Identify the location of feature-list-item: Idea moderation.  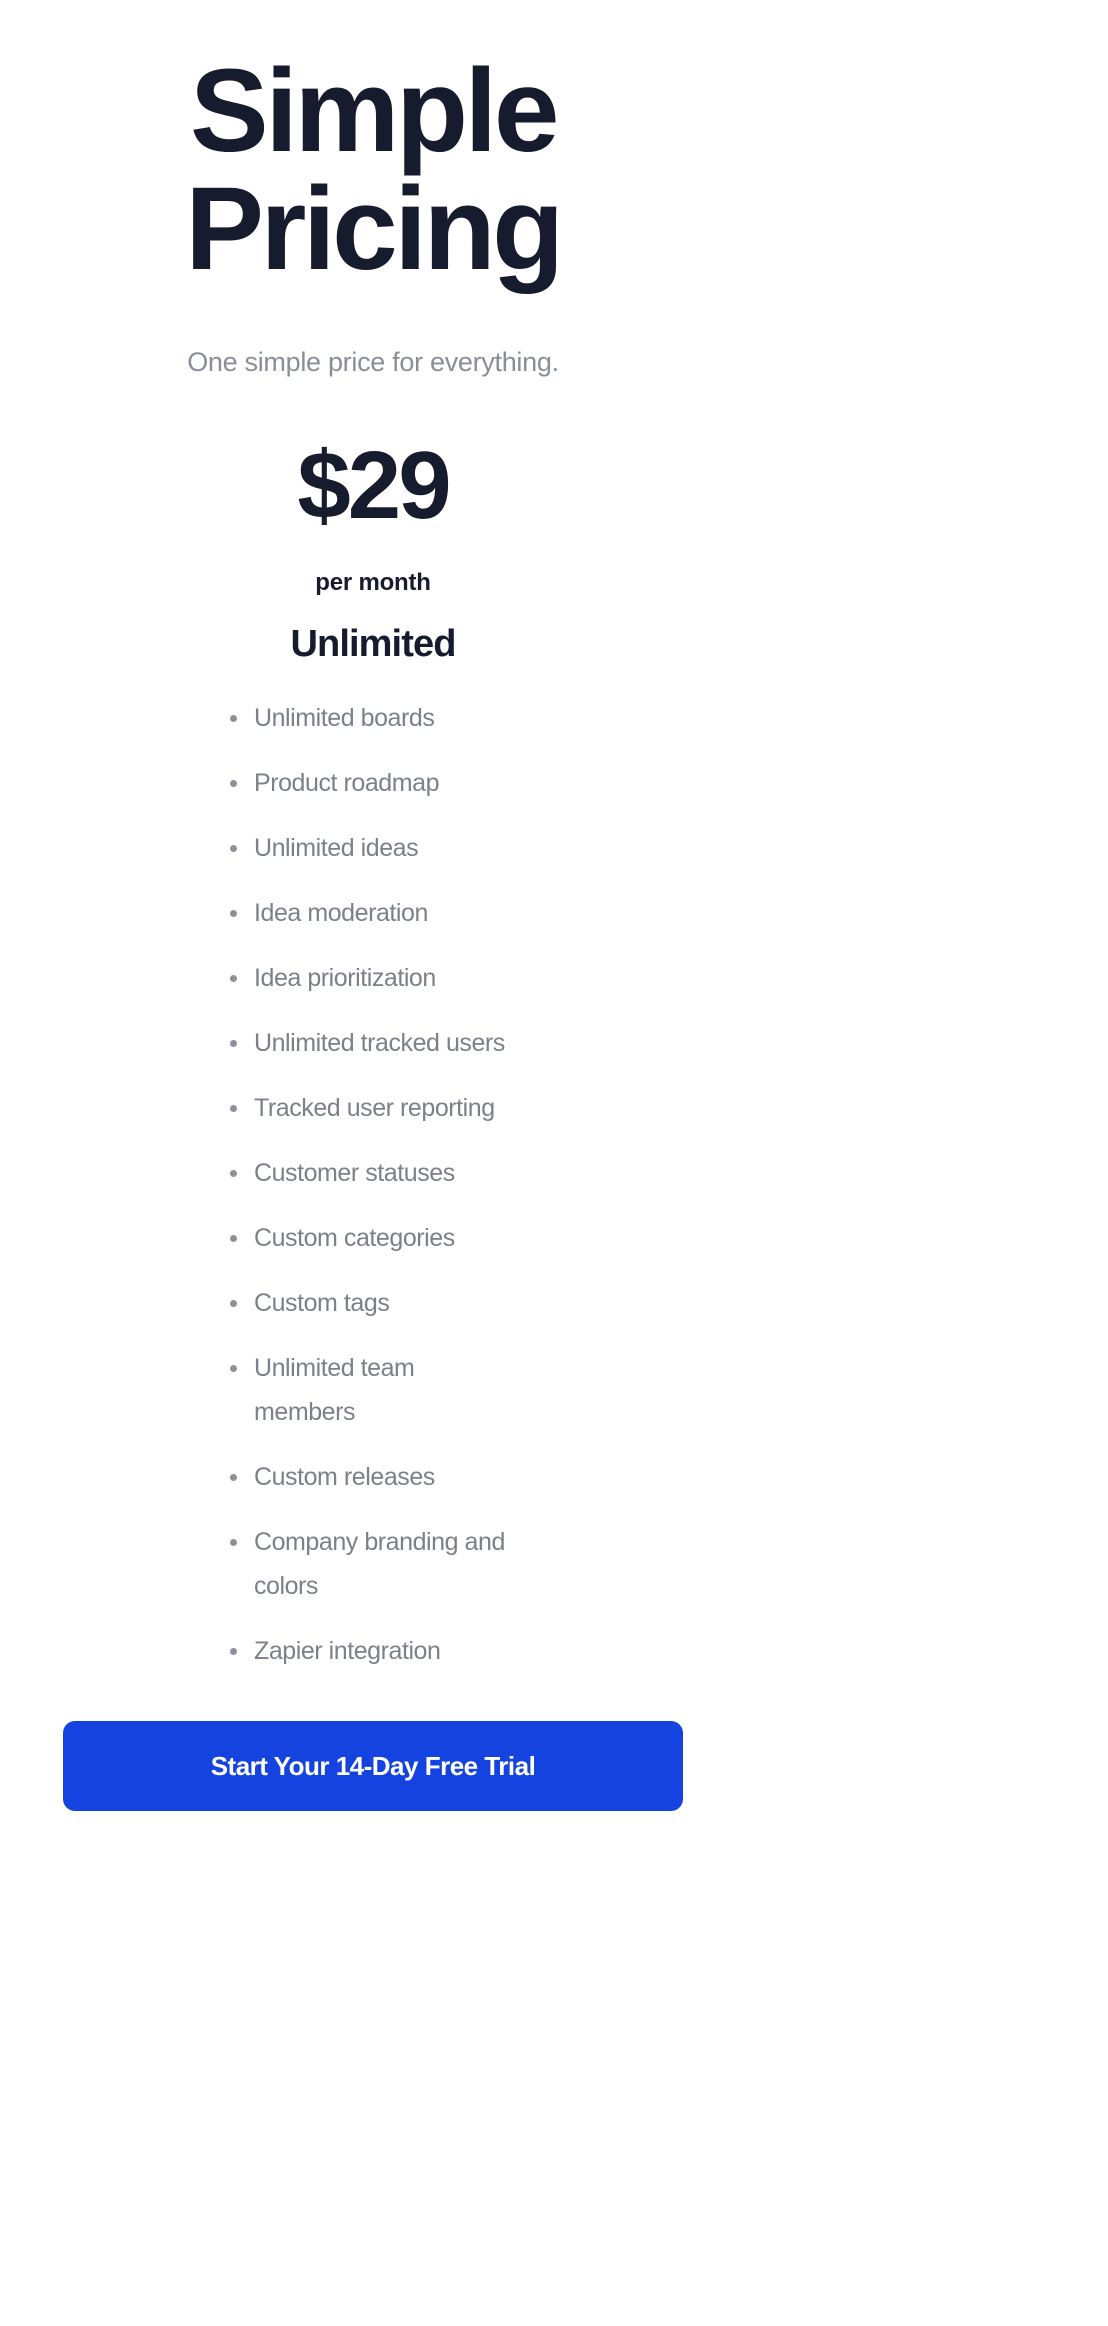
(373, 913).